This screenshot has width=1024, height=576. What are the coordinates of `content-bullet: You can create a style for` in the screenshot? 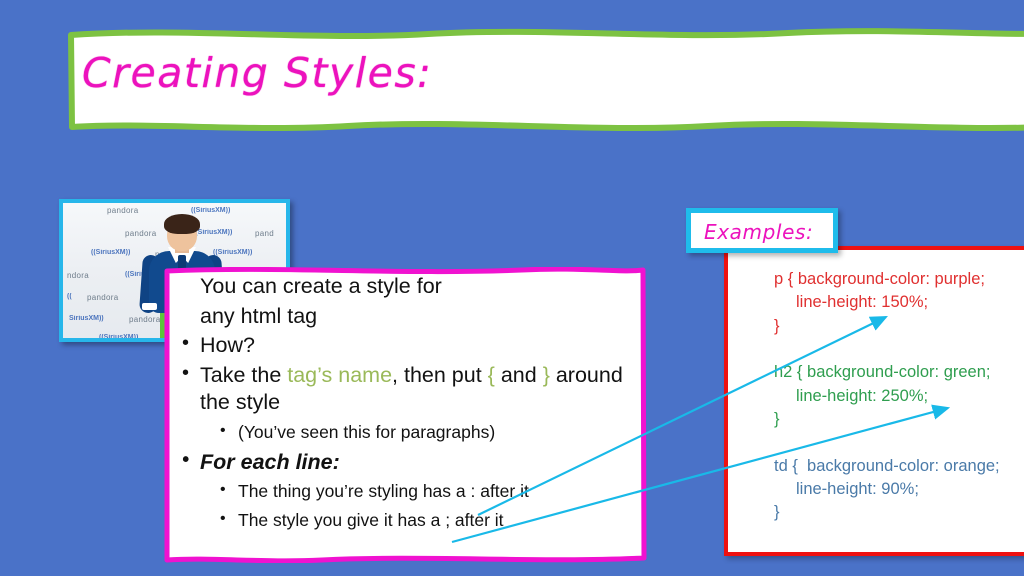 It's located at (405, 287).